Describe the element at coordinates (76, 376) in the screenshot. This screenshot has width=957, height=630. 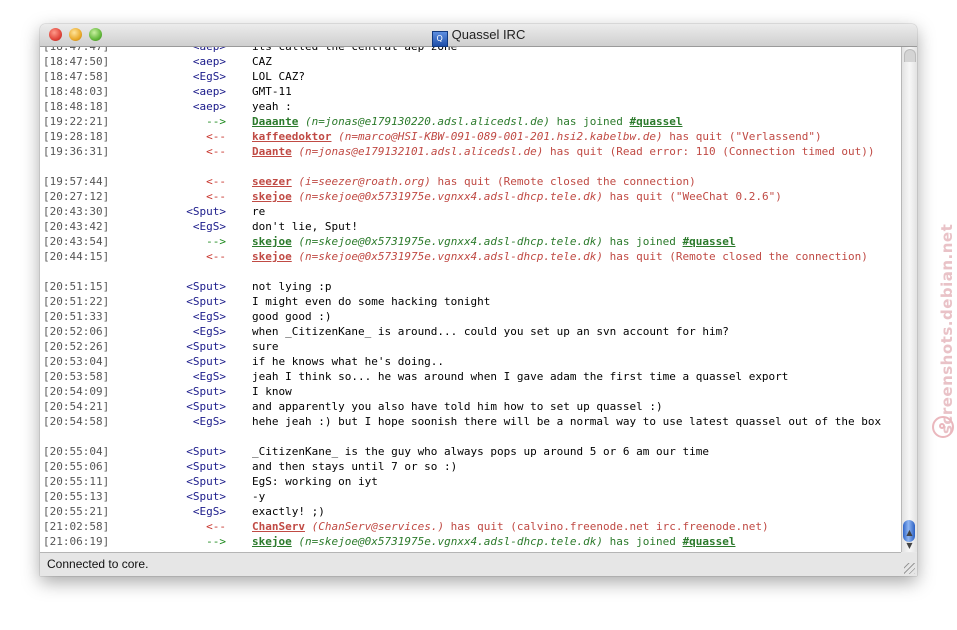
I see `timestamp: [20:53:58]` at that location.